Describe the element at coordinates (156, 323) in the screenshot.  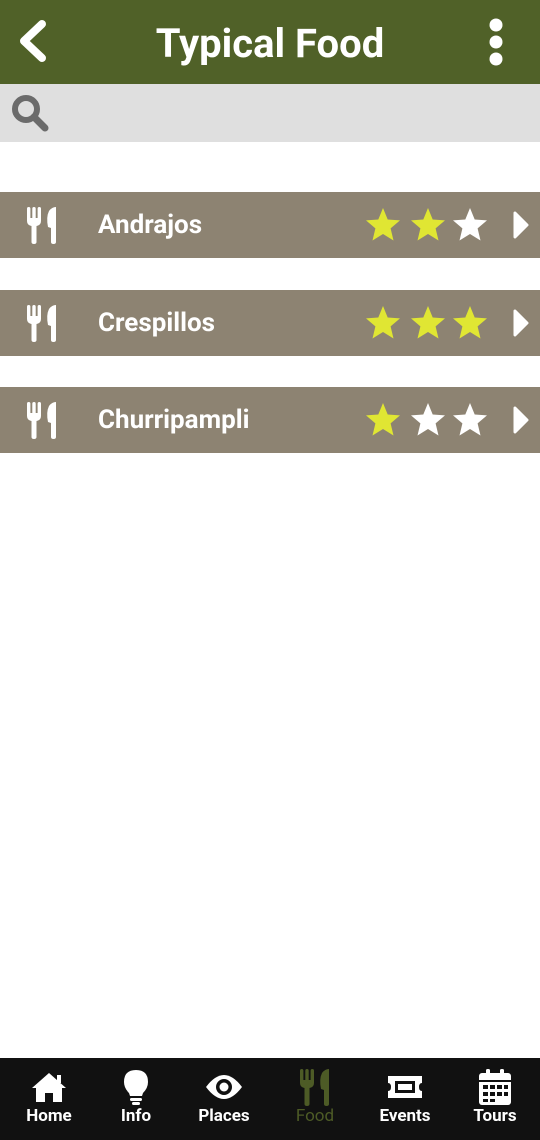
I see `food-name: Crespillos` at that location.